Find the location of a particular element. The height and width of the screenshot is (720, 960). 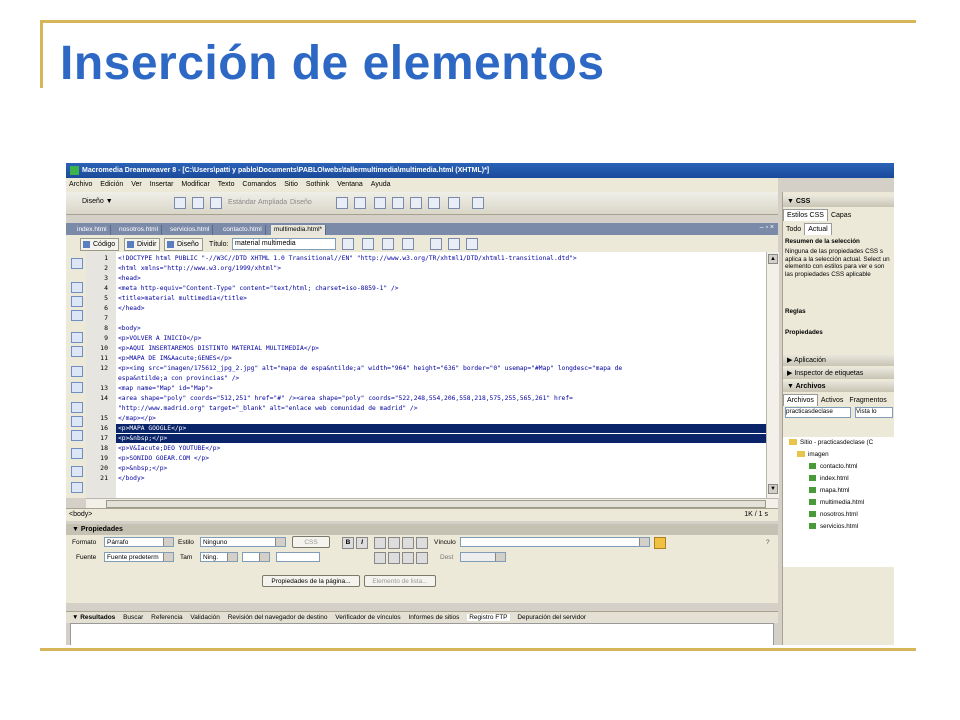

code-line: <p>MAPA DE IM&Aacute;GENES</p> is located at coordinates (441, 358).